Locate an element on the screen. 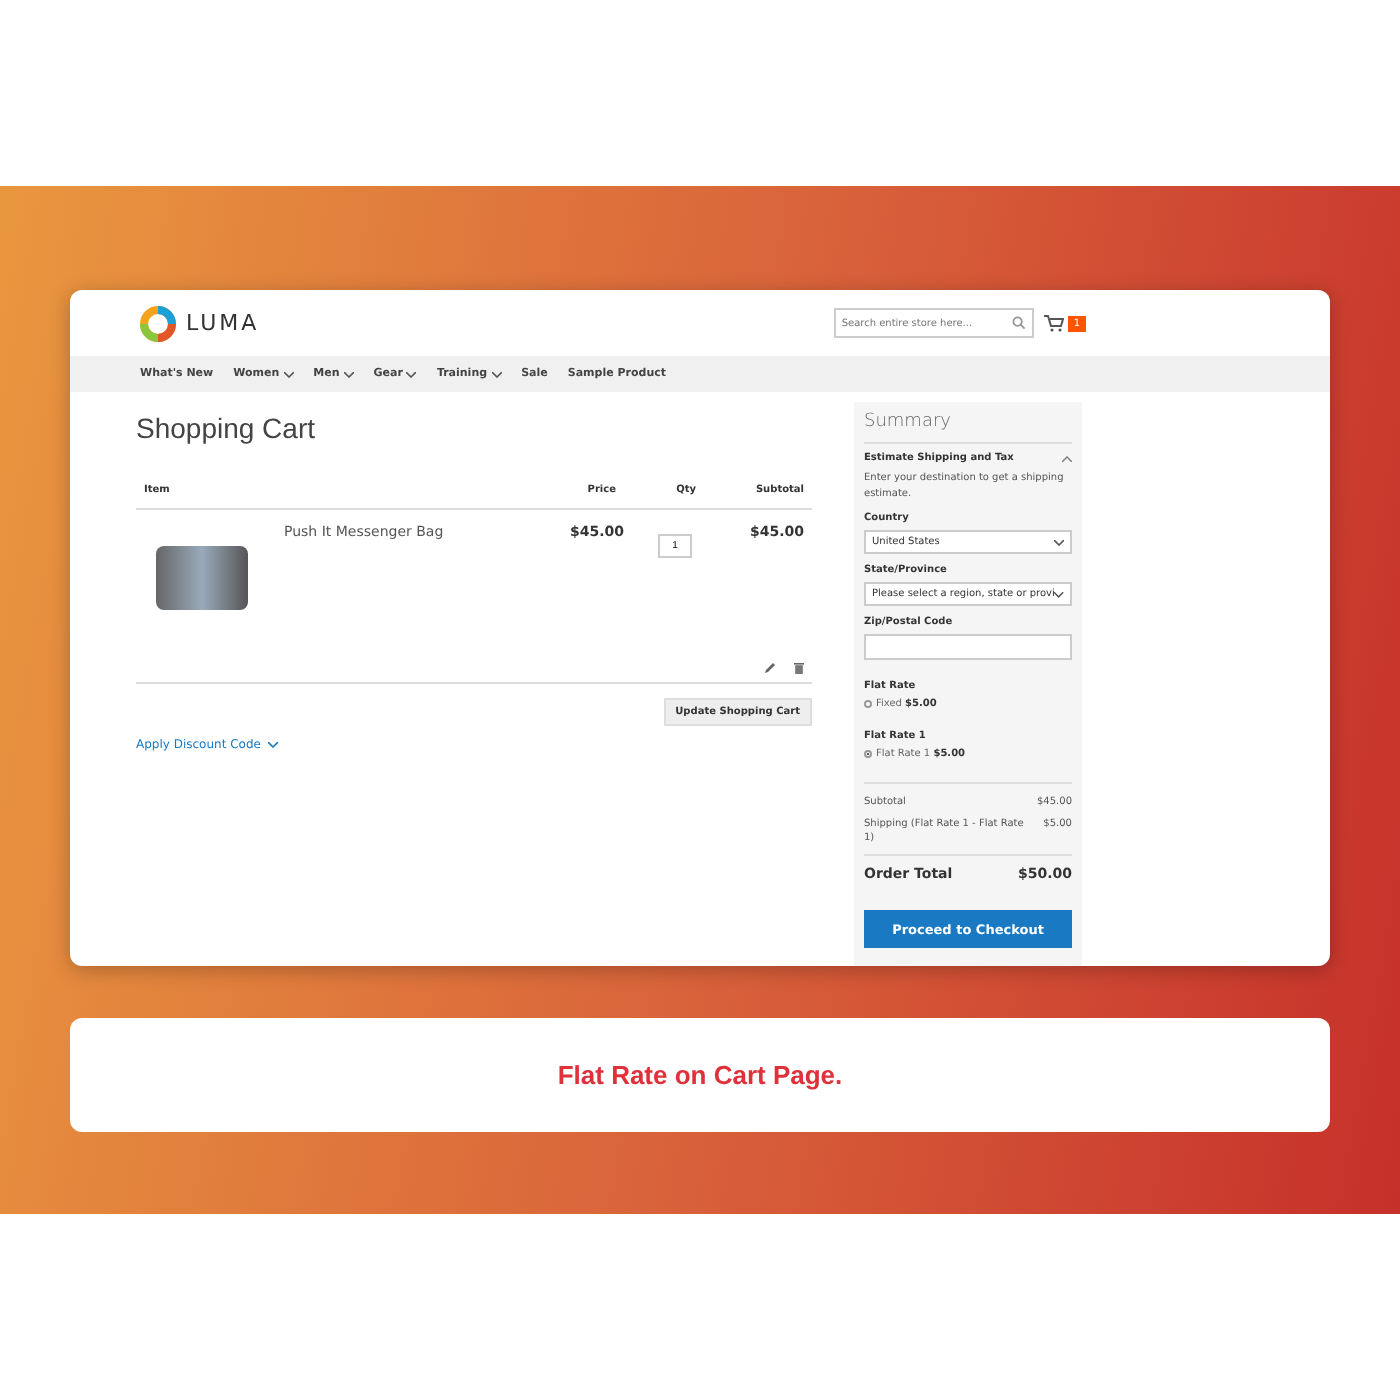 The height and width of the screenshot is (1400, 1400). logo-text: LUMA is located at coordinates (223, 323).